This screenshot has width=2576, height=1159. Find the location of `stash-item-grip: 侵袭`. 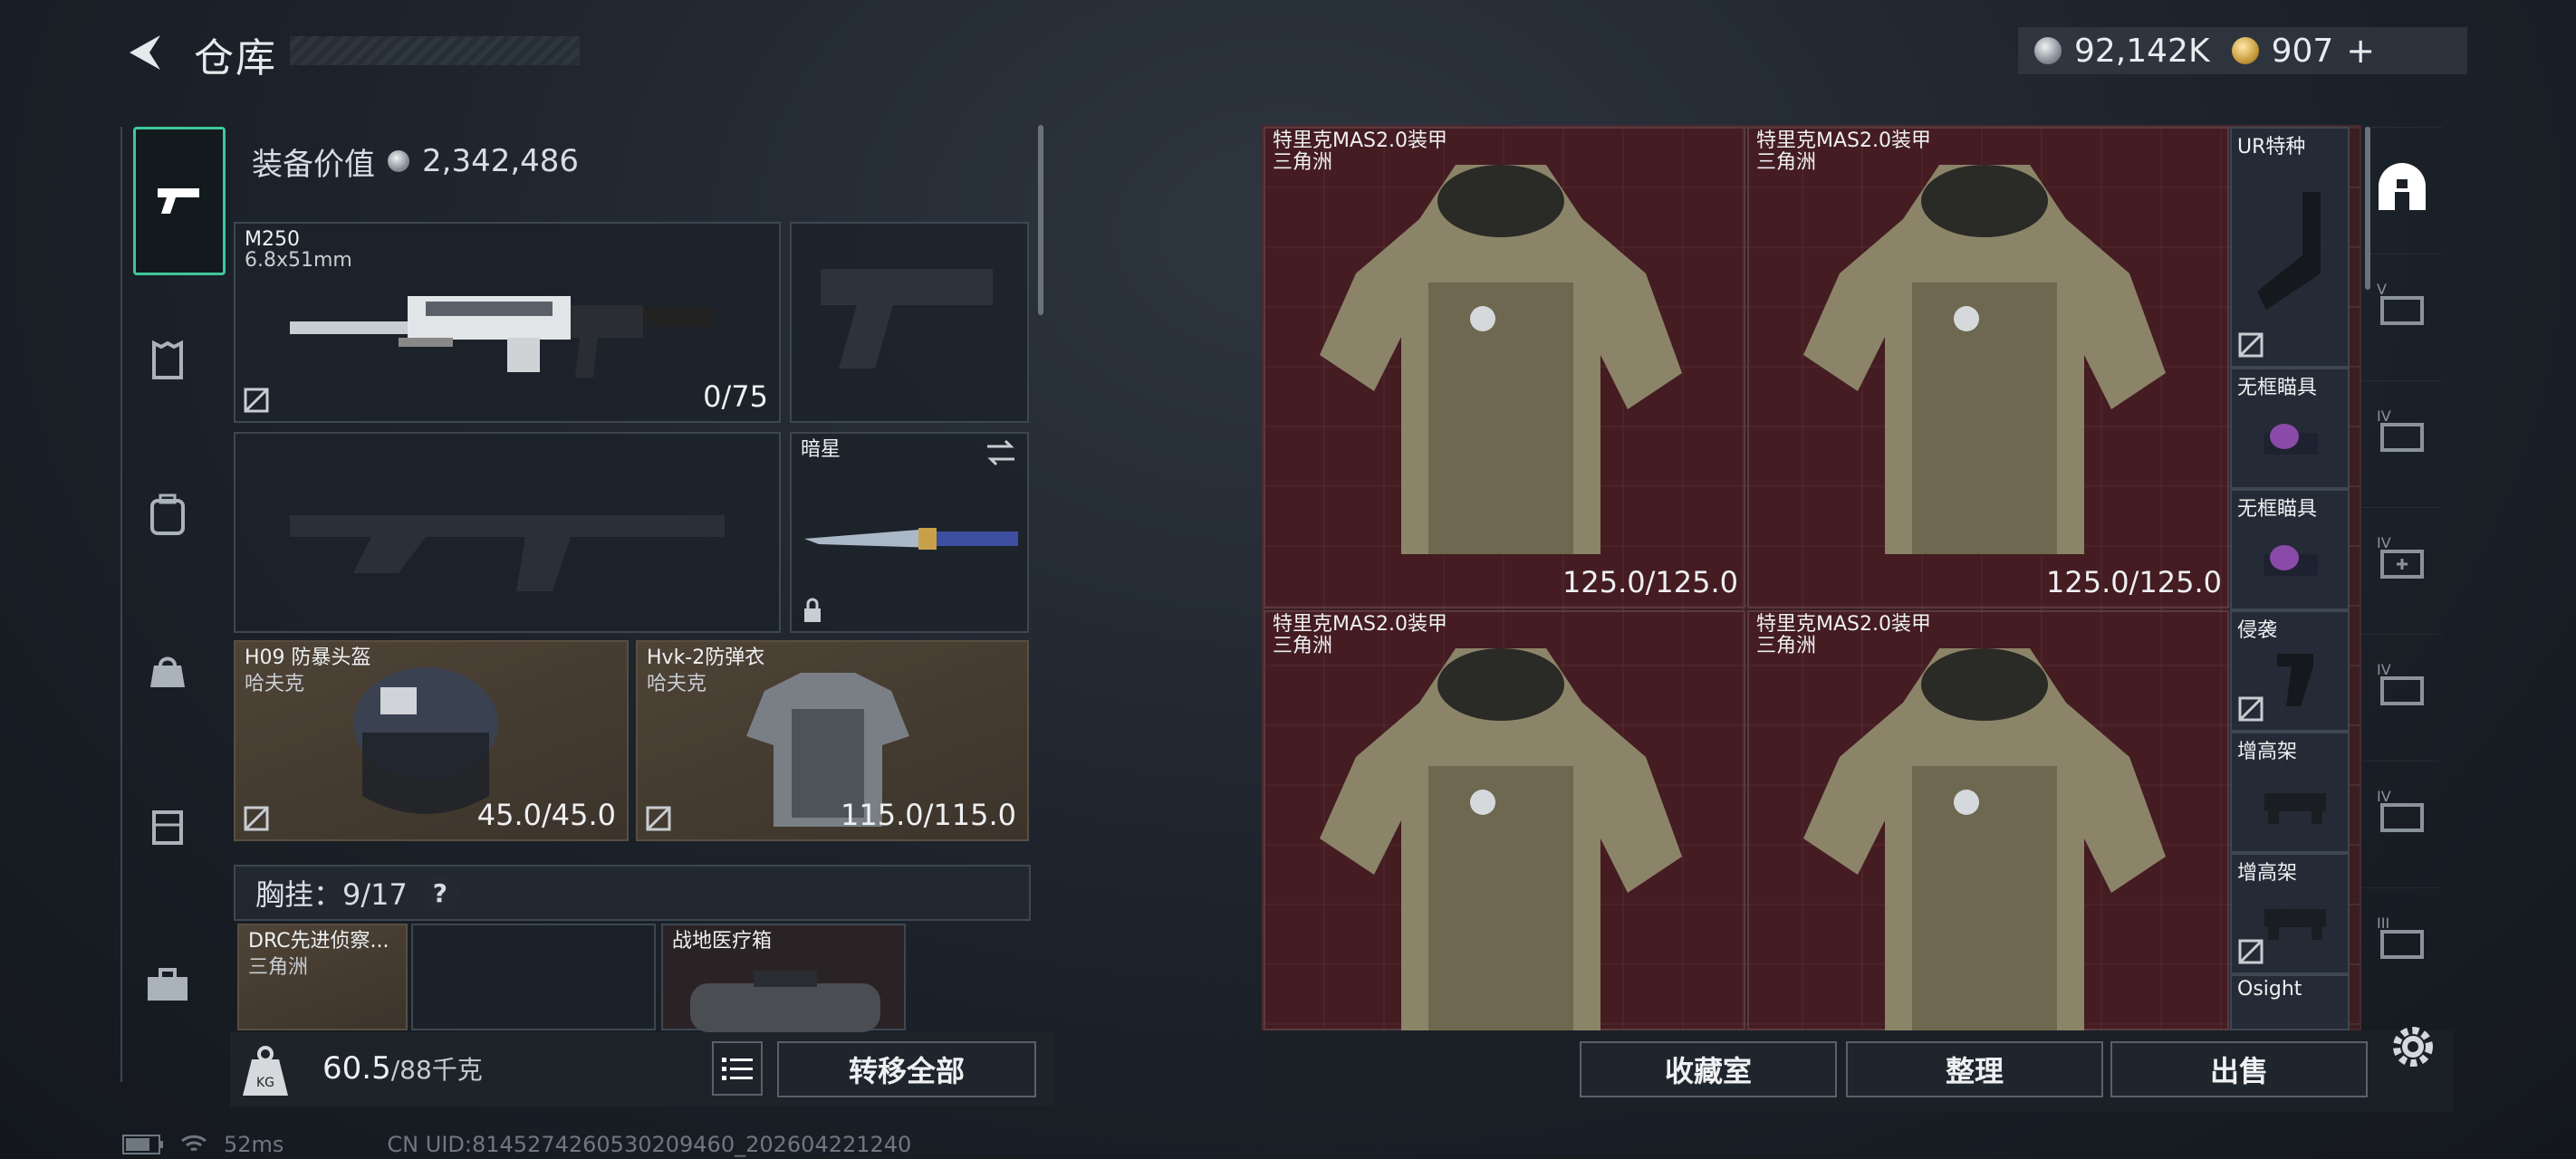

stash-item-grip: 侵袭 is located at coordinates (2290, 671).